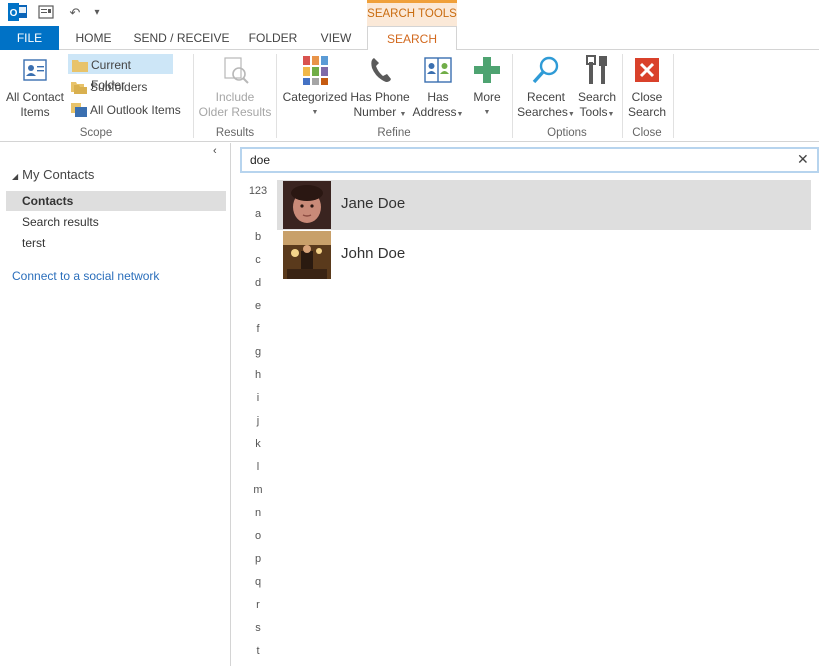  I want to click on contact-row: Jane Doe, so click(544, 205).